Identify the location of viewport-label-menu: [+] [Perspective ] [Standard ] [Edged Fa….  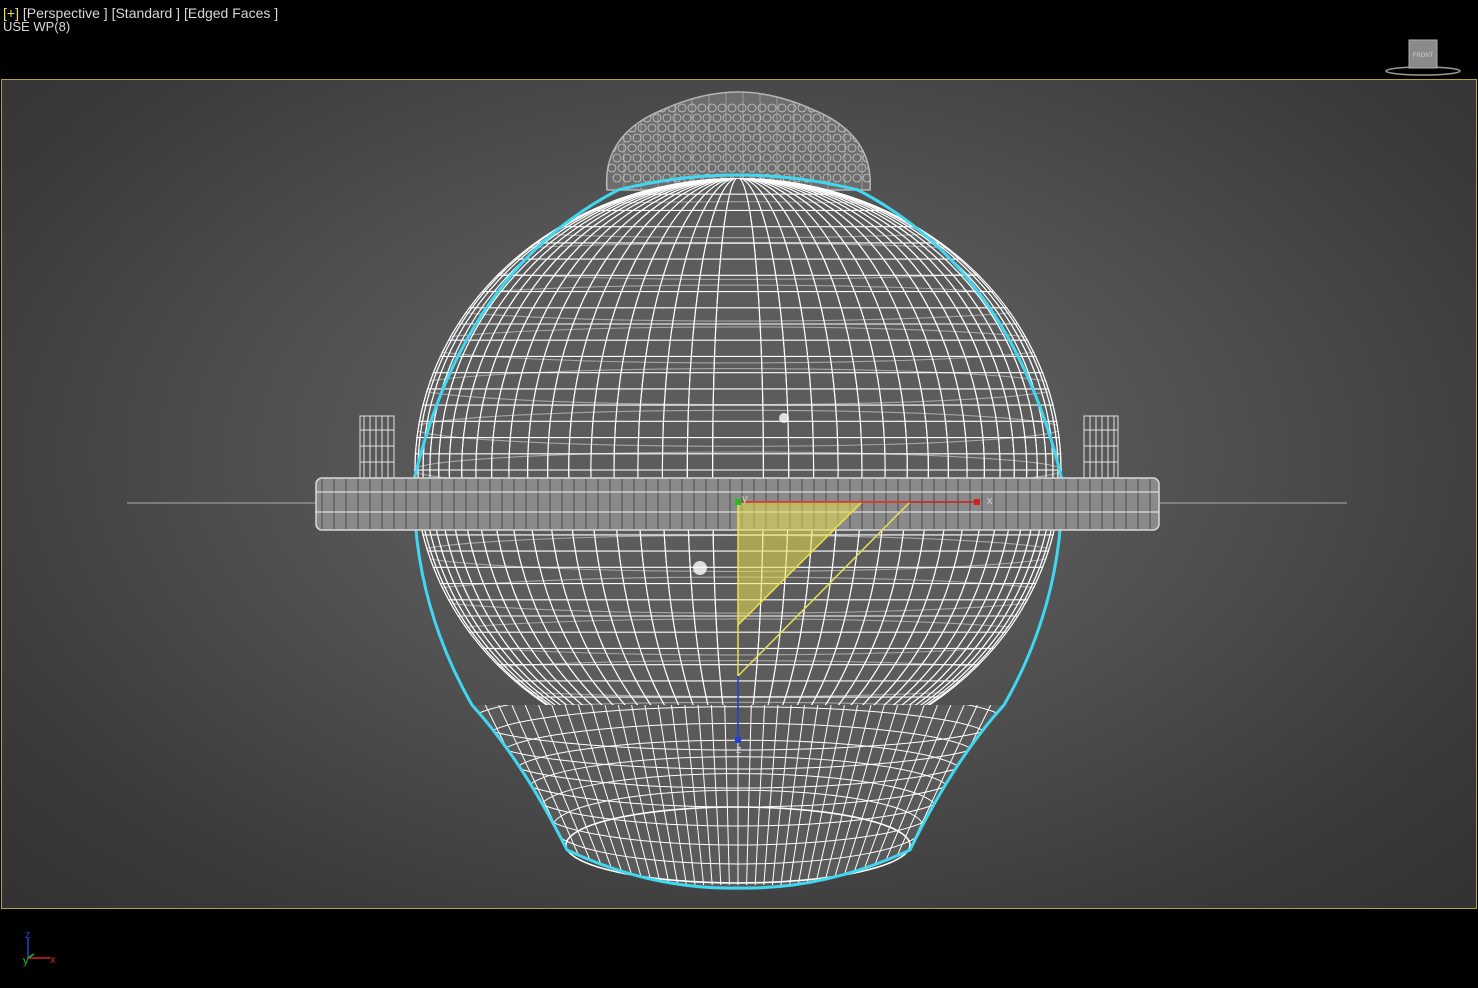
(140, 13).